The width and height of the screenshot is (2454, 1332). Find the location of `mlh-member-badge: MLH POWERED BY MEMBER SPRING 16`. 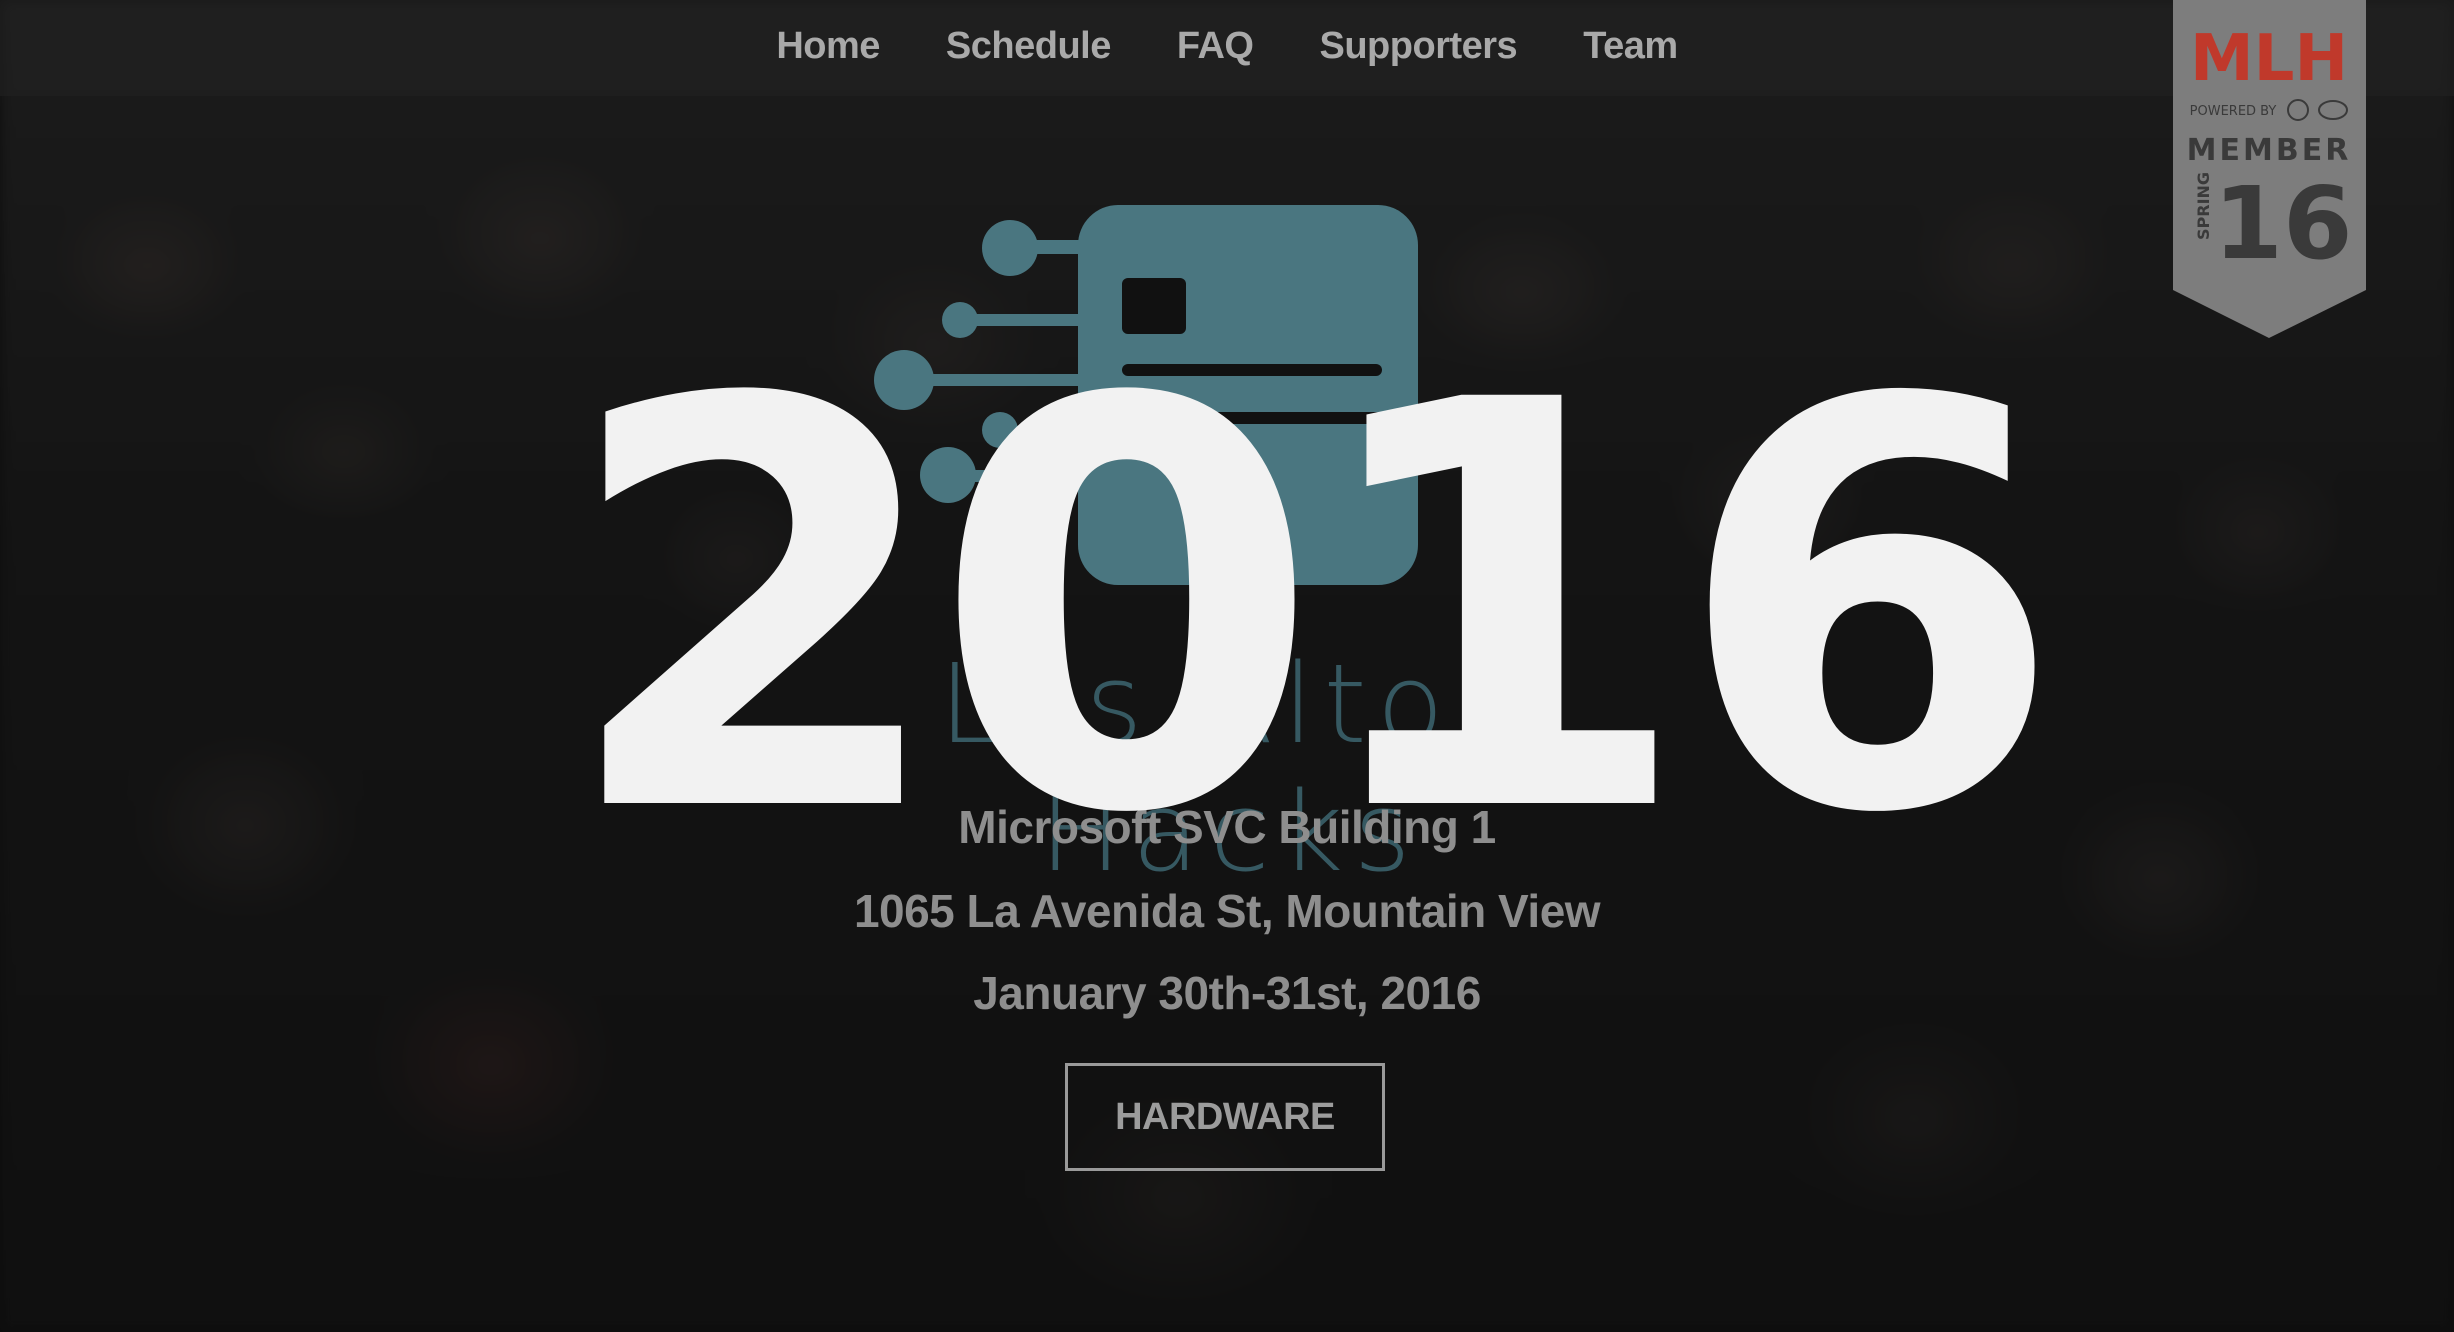

mlh-member-badge: MLH POWERED BY MEMBER SPRING 16 is located at coordinates (2269, 170).